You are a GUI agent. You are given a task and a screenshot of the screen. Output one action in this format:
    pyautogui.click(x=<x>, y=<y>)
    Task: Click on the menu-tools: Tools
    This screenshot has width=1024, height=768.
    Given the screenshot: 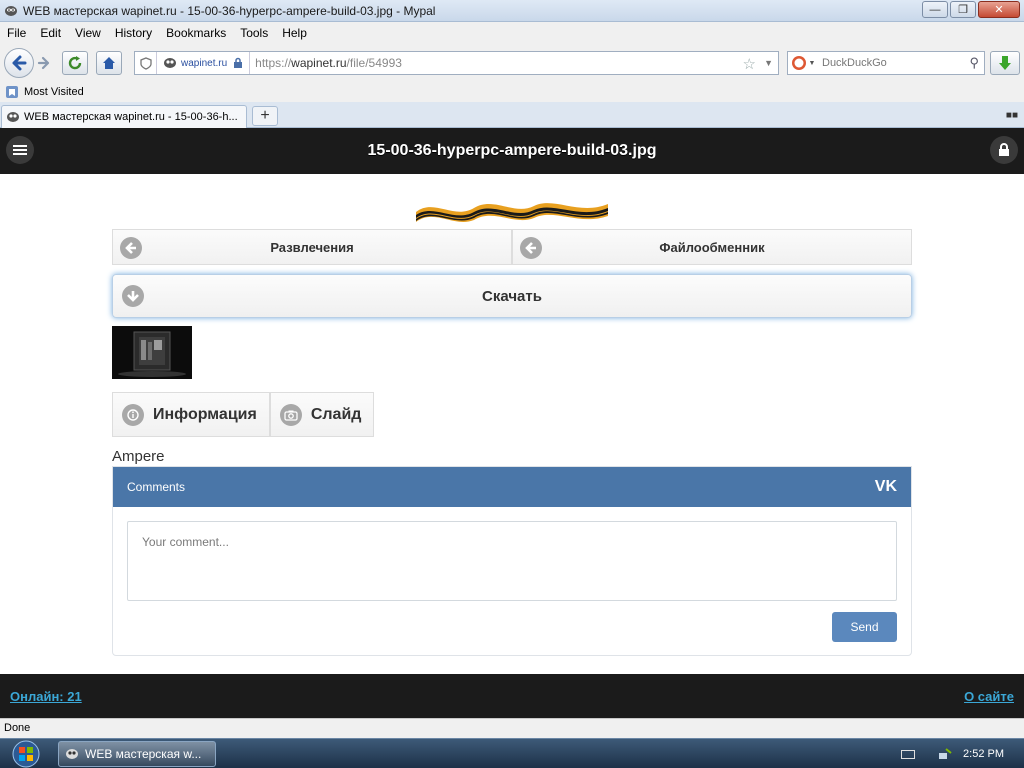 What is the action you would take?
    pyautogui.click(x=254, y=33)
    